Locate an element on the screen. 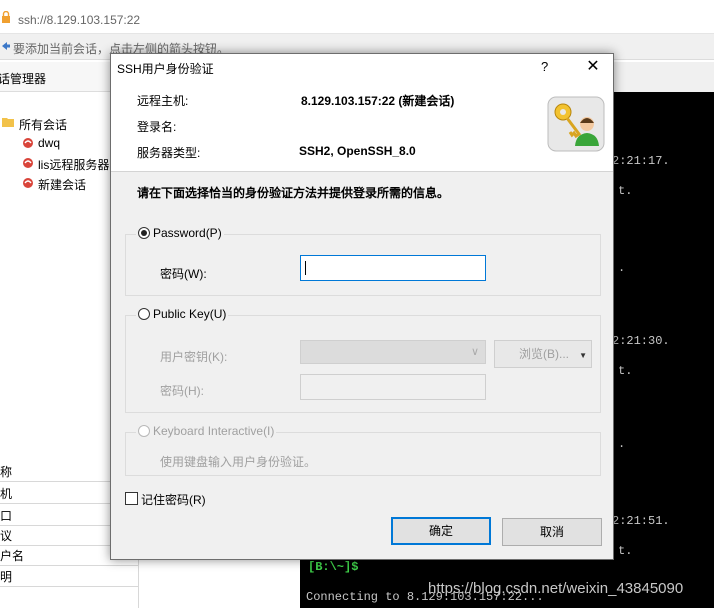 This screenshot has width=714, height=608. password-label: 密码(W): is located at coordinates (183, 274).